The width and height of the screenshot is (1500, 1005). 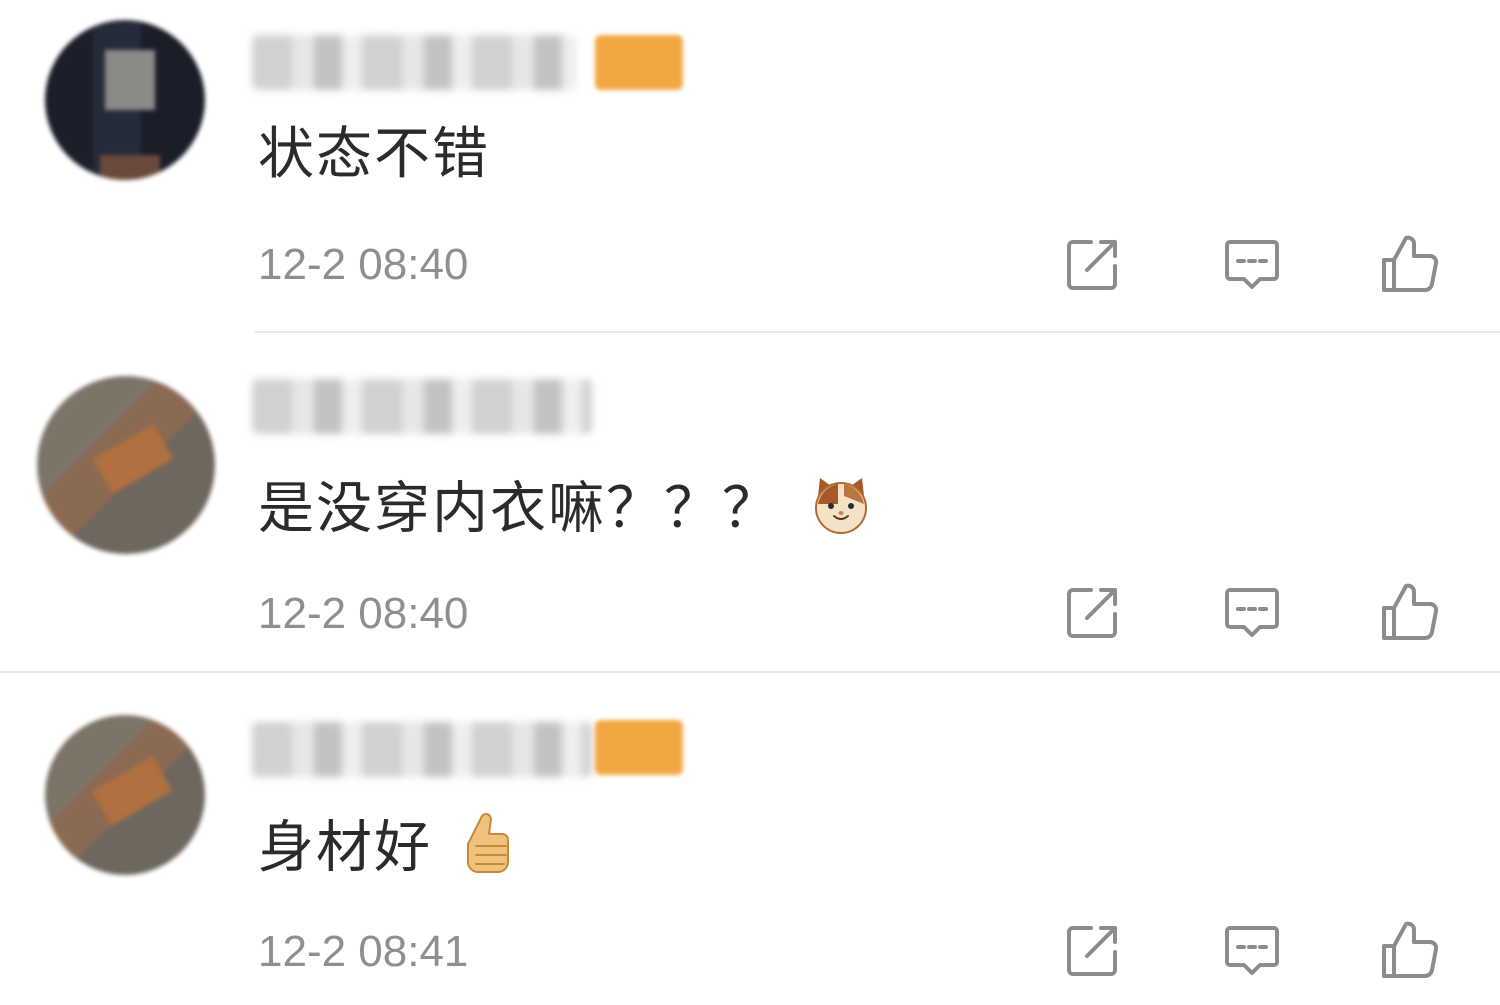 I want to click on cat-face-emoji, so click(x=841, y=512).